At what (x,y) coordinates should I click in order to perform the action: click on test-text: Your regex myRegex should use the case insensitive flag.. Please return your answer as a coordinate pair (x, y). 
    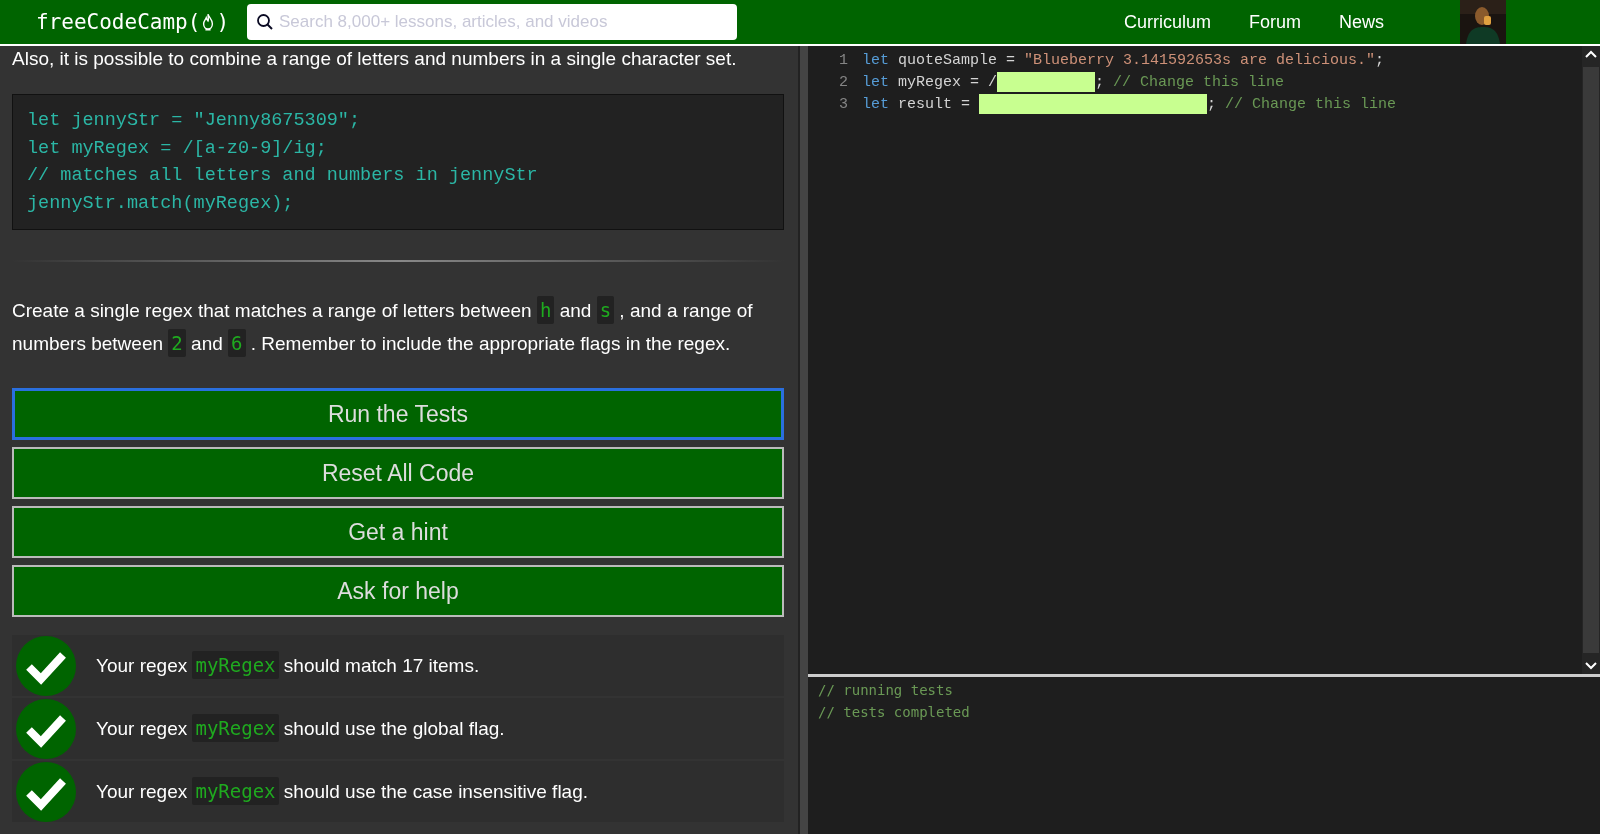
    Looking at the image, I should click on (342, 791).